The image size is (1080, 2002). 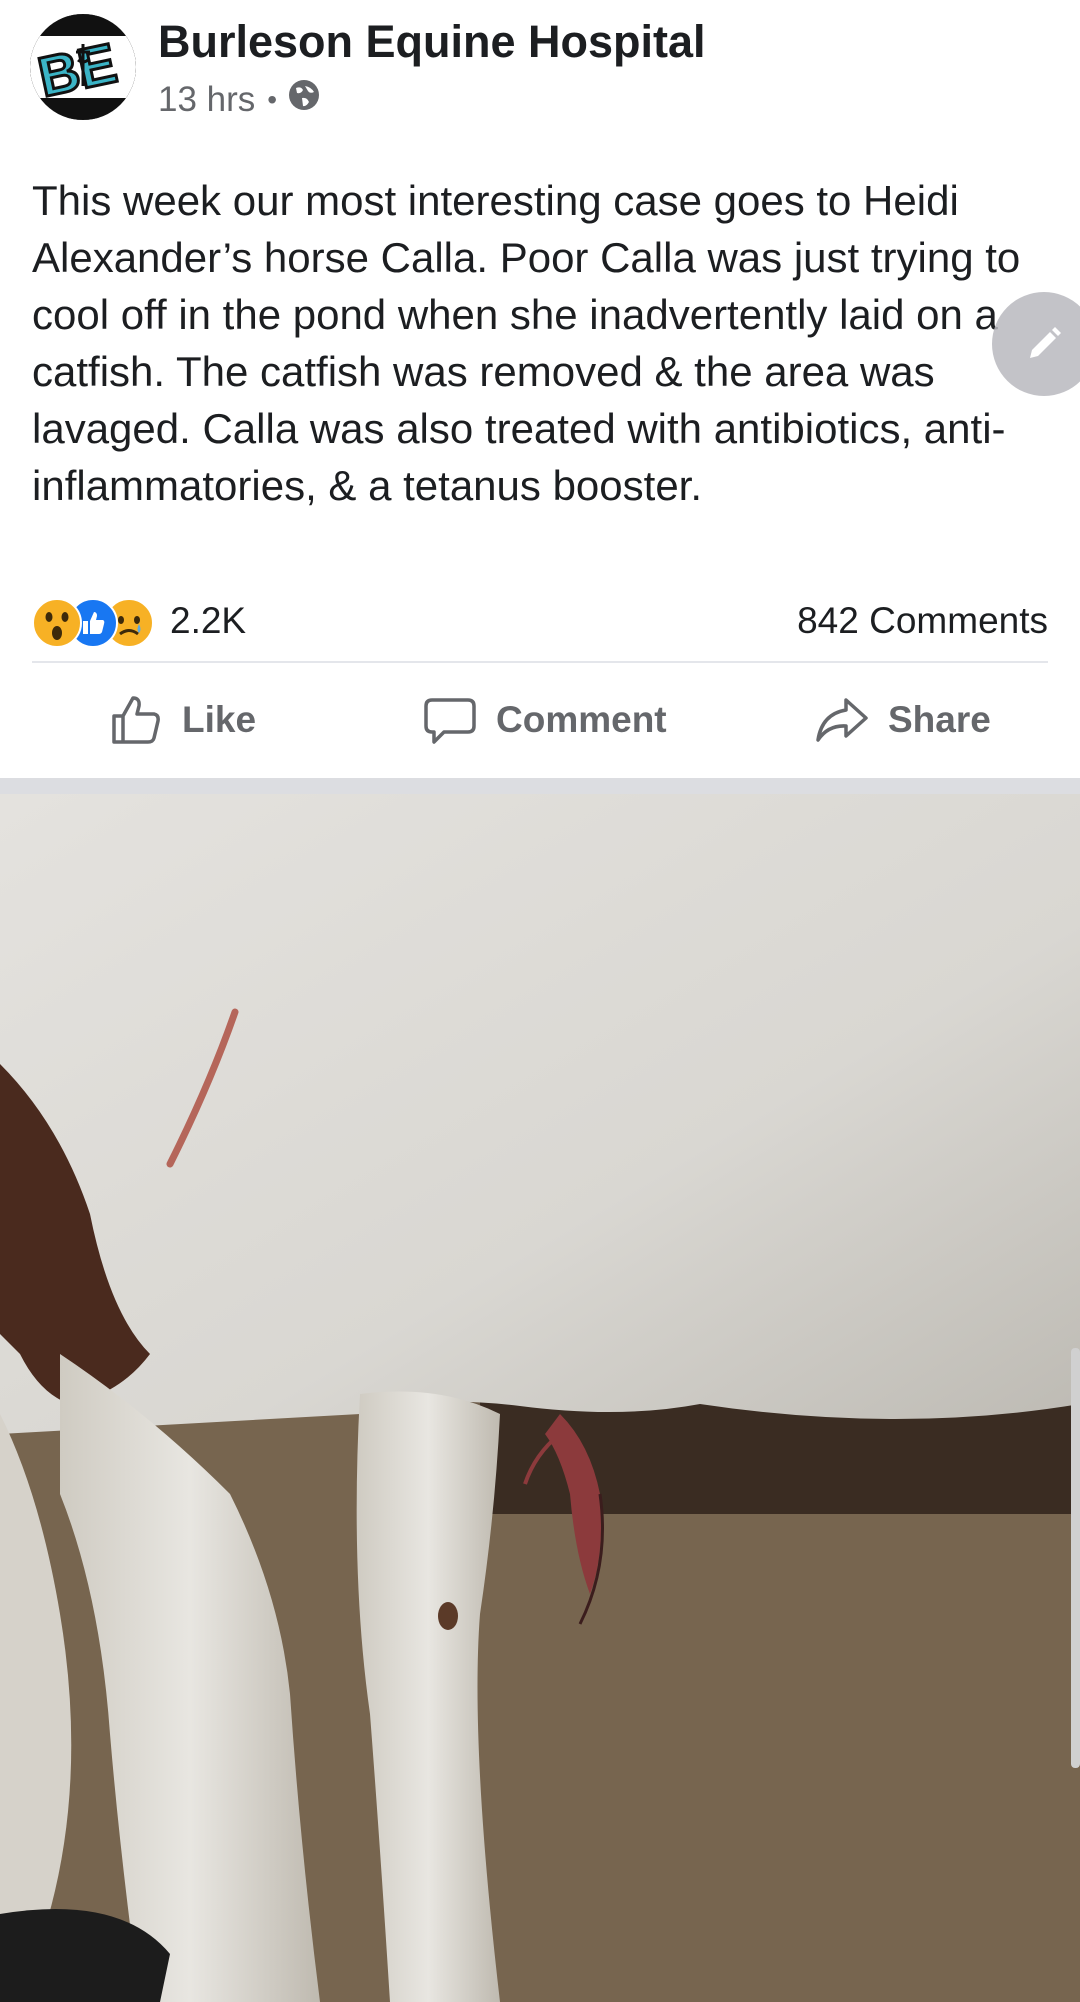 I want to click on post-meta: 13 hrs •, so click(x=239, y=99).